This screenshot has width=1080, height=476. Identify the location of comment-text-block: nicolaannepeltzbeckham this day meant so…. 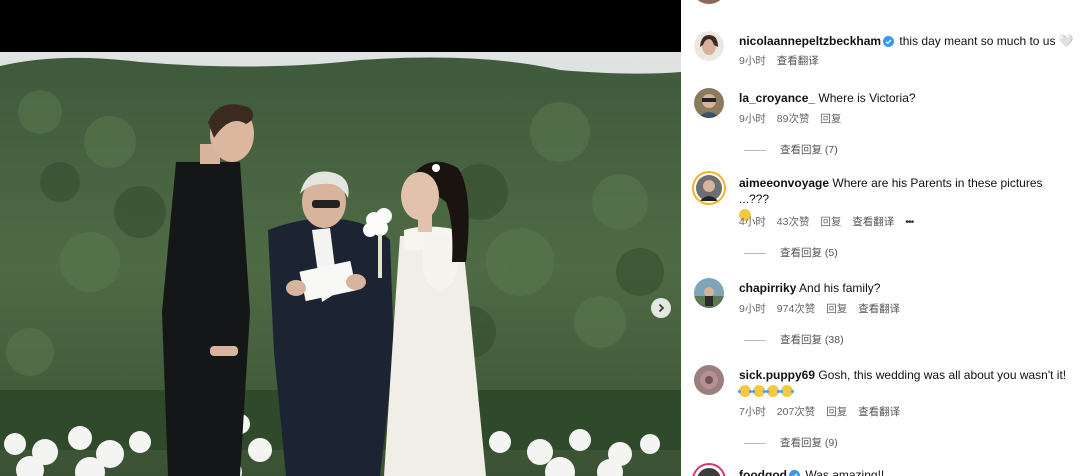
(906, 42).